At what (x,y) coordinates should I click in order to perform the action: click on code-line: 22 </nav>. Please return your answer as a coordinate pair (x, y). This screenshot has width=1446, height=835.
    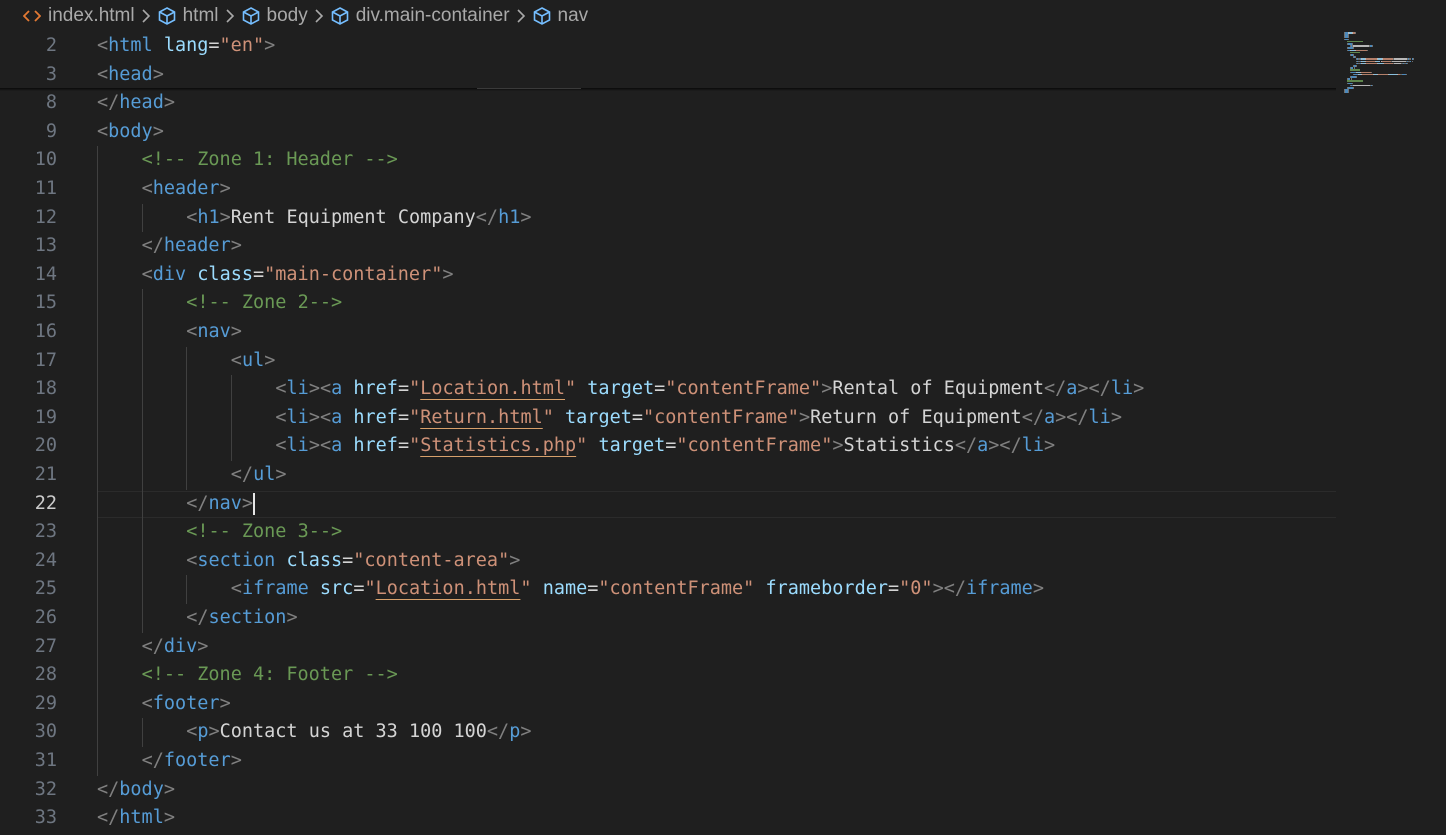
    Looking at the image, I should click on (668, 504).